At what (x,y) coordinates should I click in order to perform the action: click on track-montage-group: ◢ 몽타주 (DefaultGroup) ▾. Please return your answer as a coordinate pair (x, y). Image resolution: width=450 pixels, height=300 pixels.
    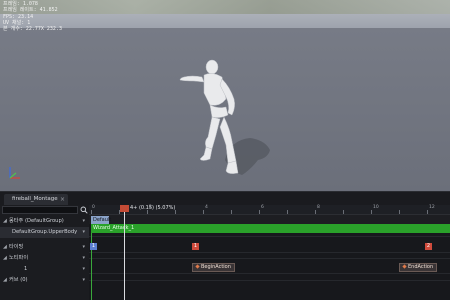
    Looking at the image, I should click on (44, 221).